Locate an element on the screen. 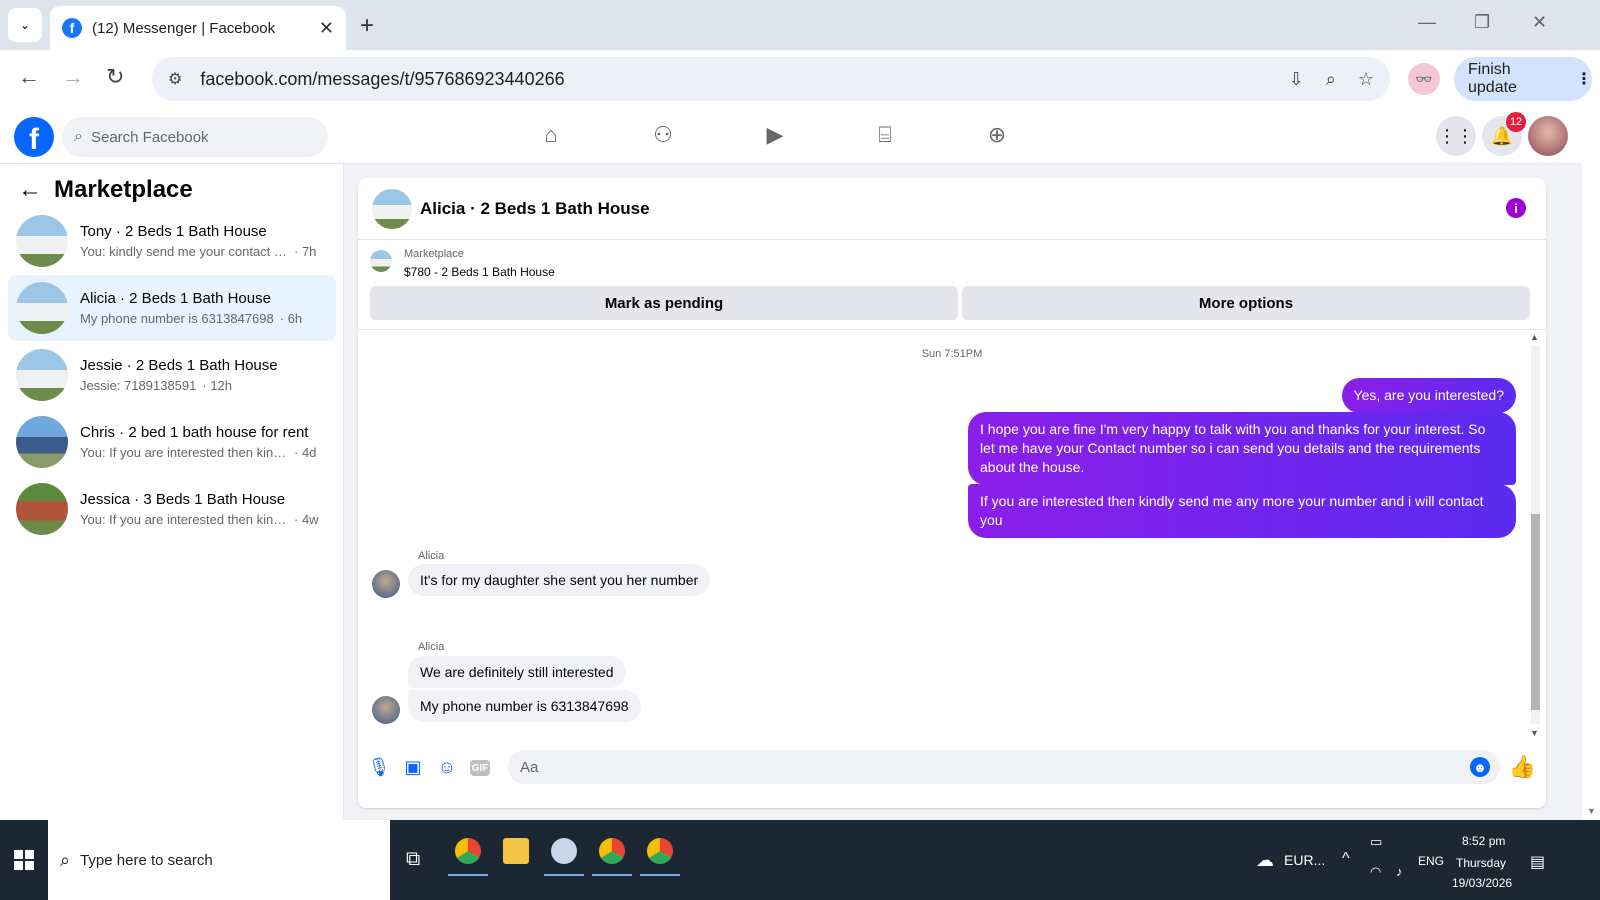 The width and height of the screenshot is (1600, 900). like-icon: 👍 is located at coordinates (1522, 767).